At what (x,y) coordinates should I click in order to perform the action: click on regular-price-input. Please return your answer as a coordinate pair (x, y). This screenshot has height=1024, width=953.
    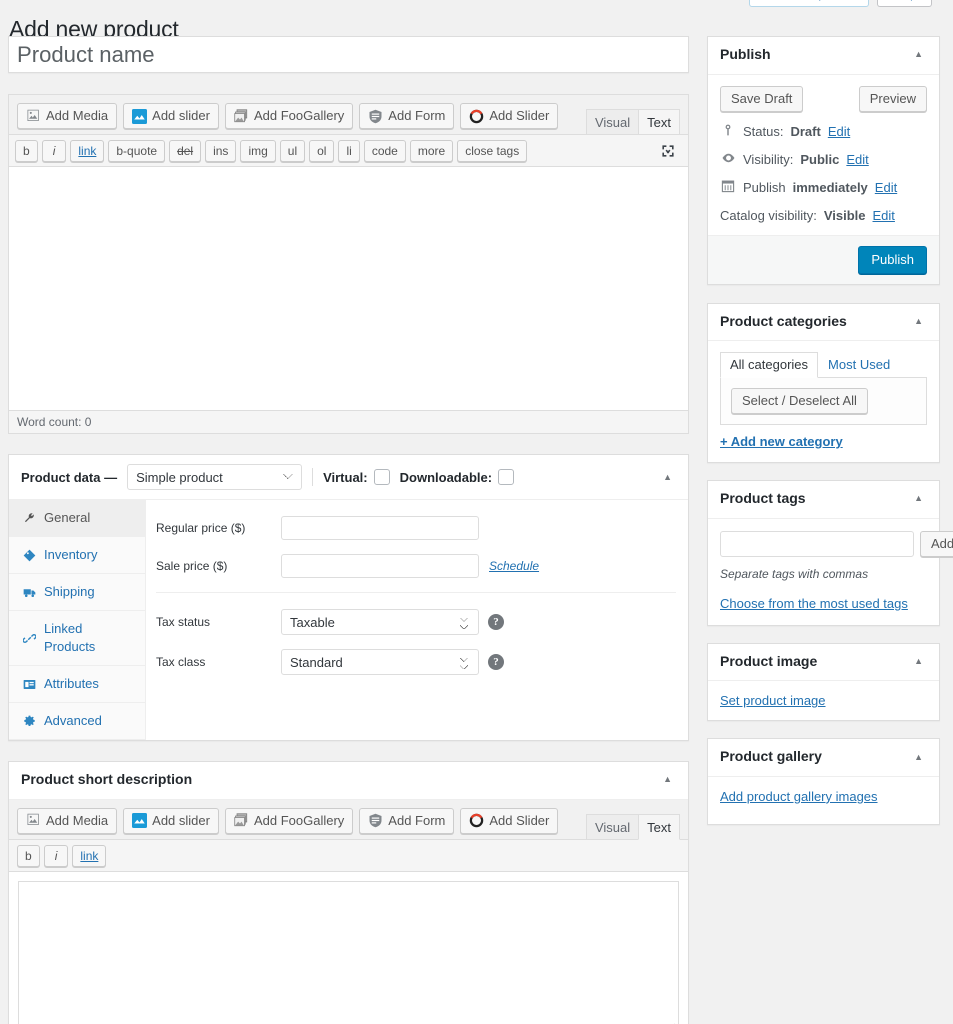
    Looking at the image, I should click on (380, 528).